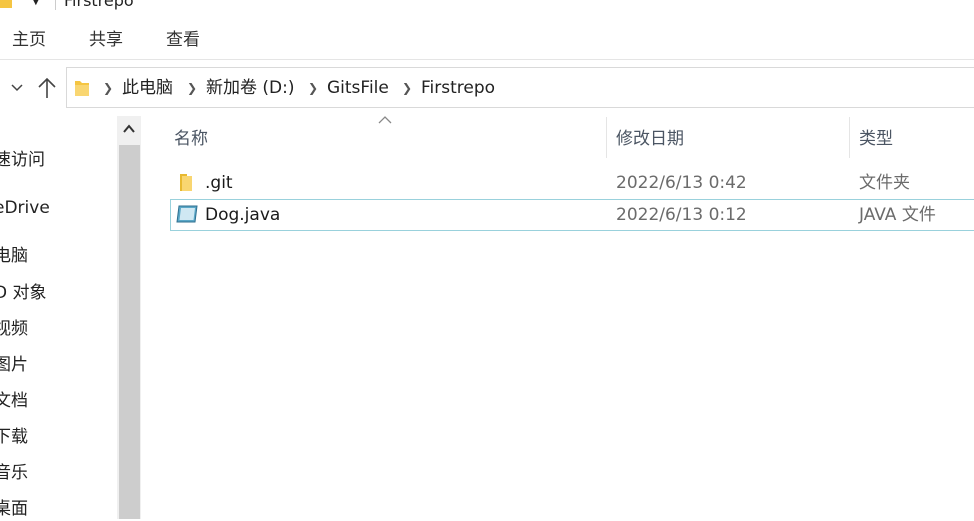 The image size is (974, 521). I want to click on window-title: Firstrepo, so click(99, 5).